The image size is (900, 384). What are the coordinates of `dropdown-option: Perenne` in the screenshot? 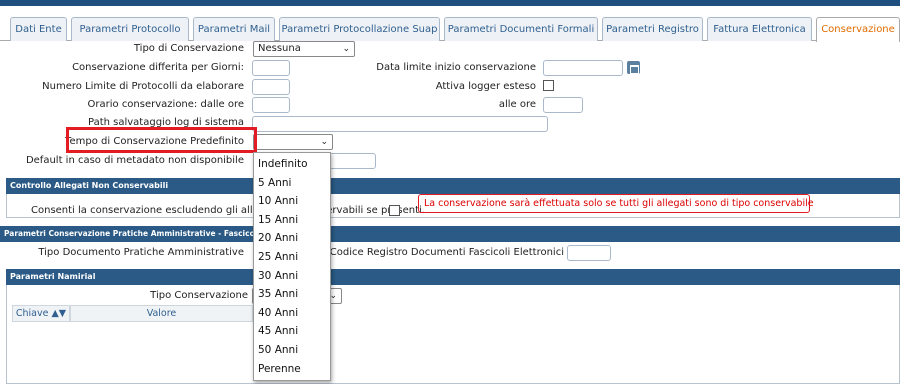 It's located at (292, 369).